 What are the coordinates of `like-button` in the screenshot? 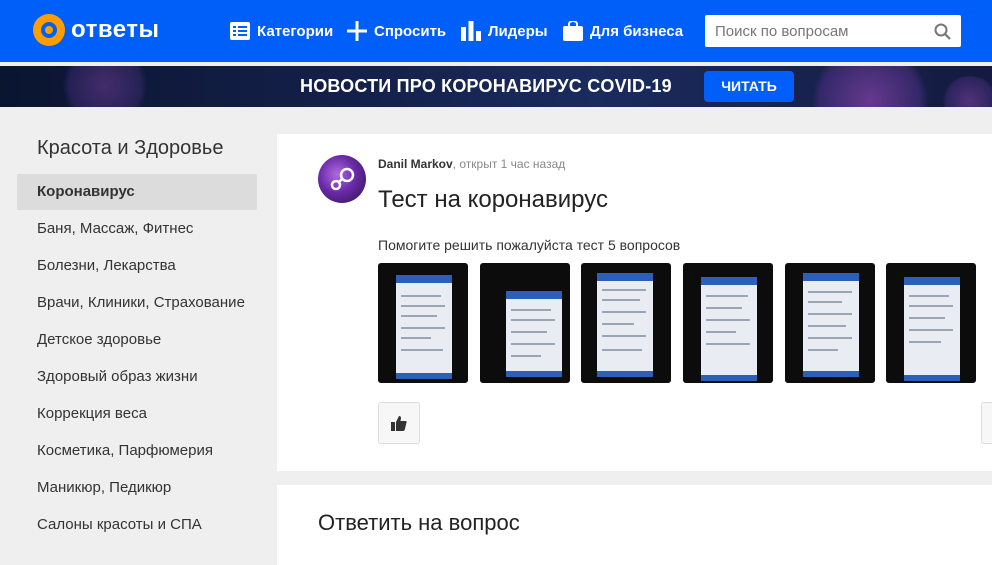 It's located at (399, 423).